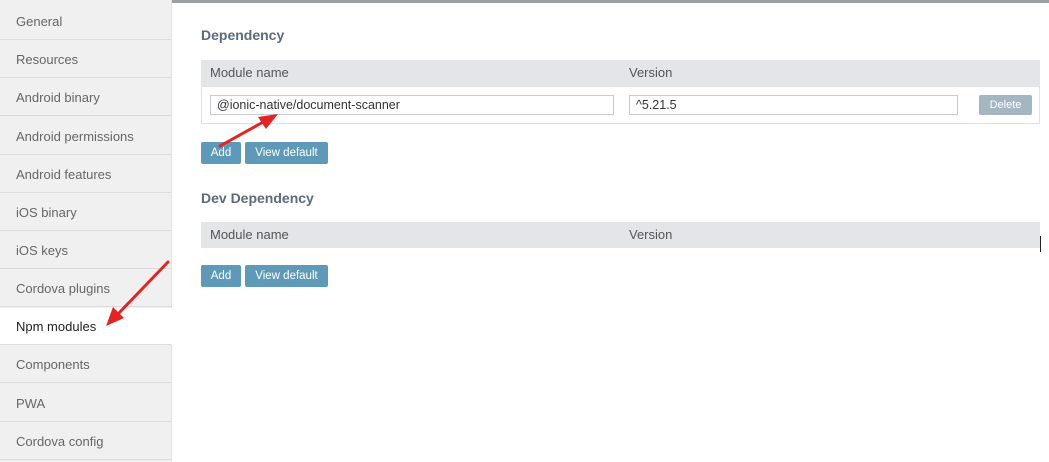  I want to click on sidebar-item-cordova-plugins: Cordova plugins, so click(85, 288).